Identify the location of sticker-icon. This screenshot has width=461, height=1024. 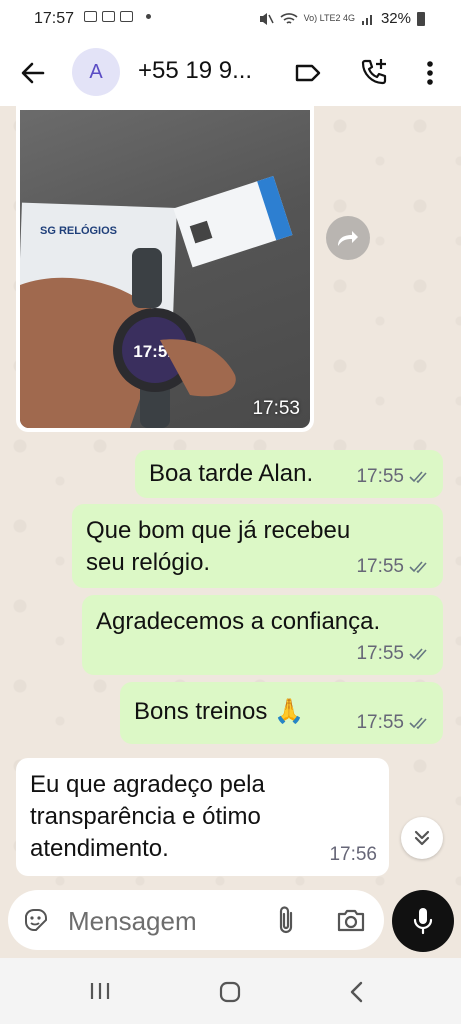
(36, 920).